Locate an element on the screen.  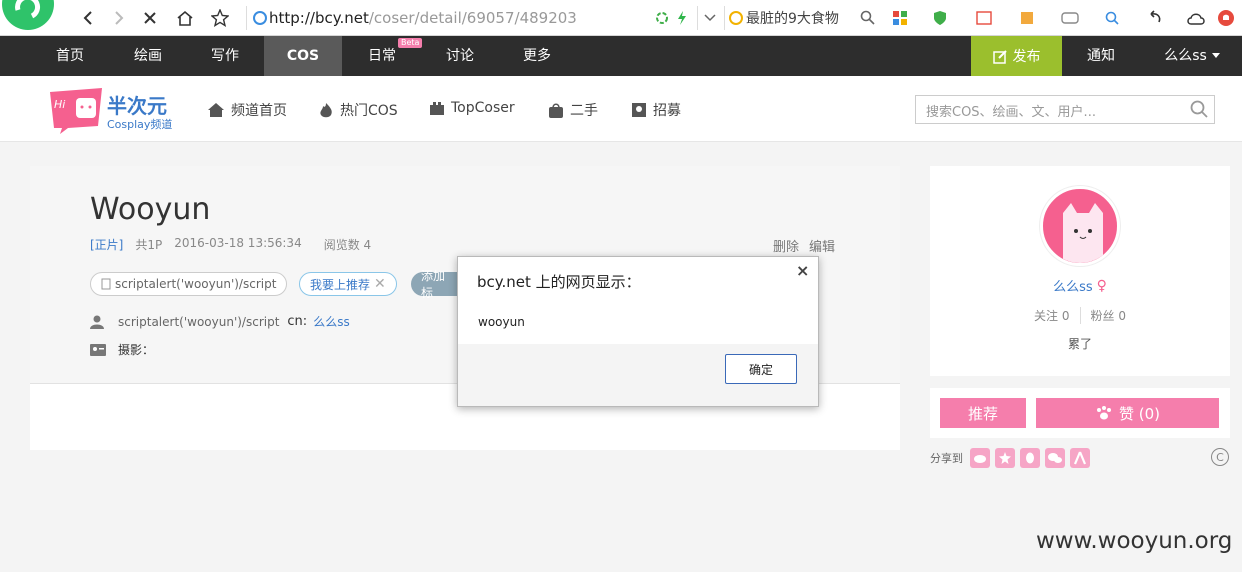
clipper-icon is located at coordinates (1027, 18).